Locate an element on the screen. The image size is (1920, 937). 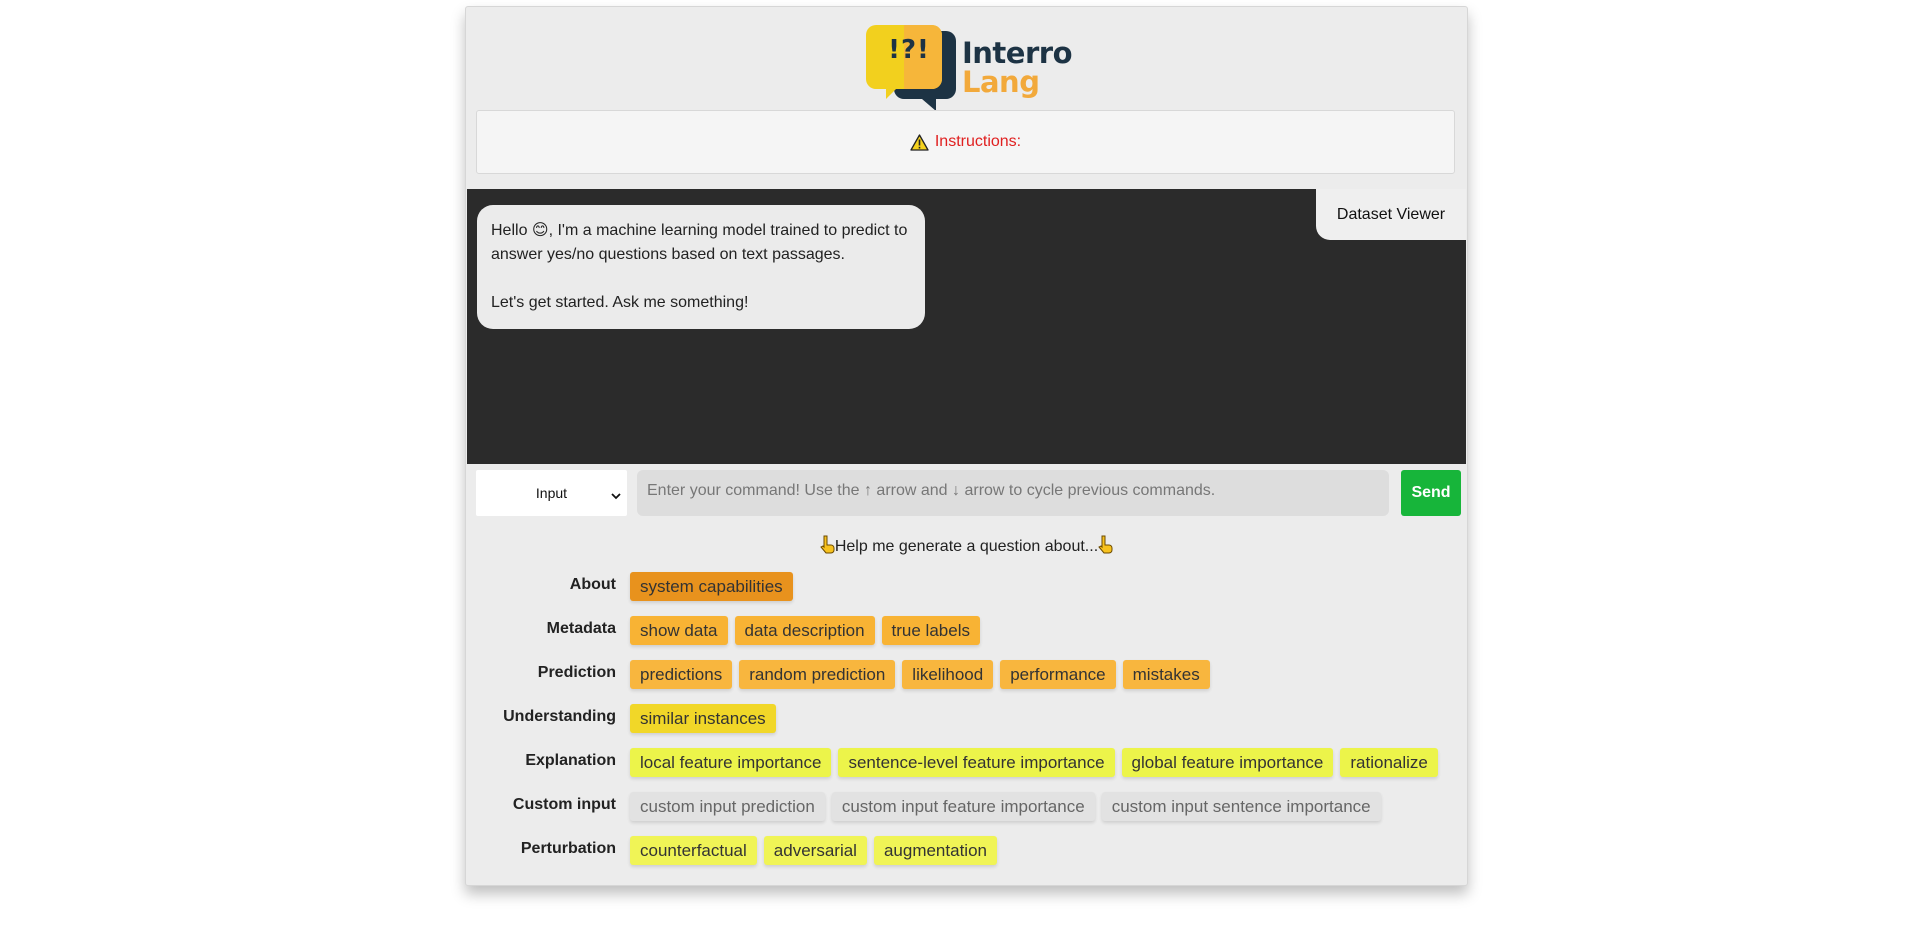
logo-wordmark: Interro Lang is located at coordinates (1017, 67).